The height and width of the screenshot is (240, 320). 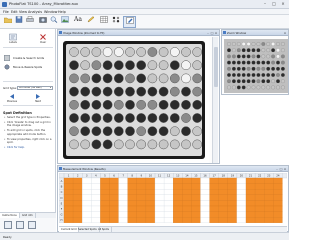 I want to click on minimize-button: –, so click(x=265, y=4).